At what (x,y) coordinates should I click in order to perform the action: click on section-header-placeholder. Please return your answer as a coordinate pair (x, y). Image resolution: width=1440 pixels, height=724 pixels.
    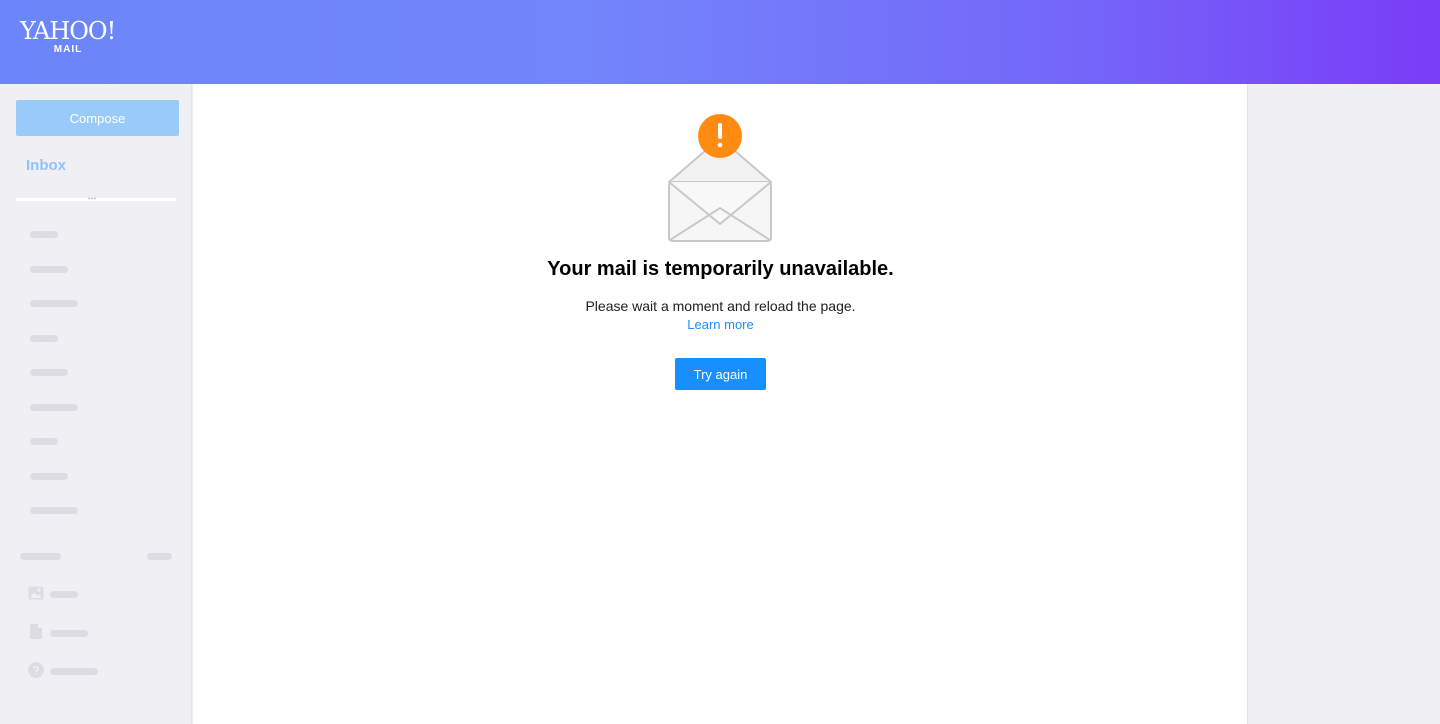
    Looking at the image, I should click on (40, 556).